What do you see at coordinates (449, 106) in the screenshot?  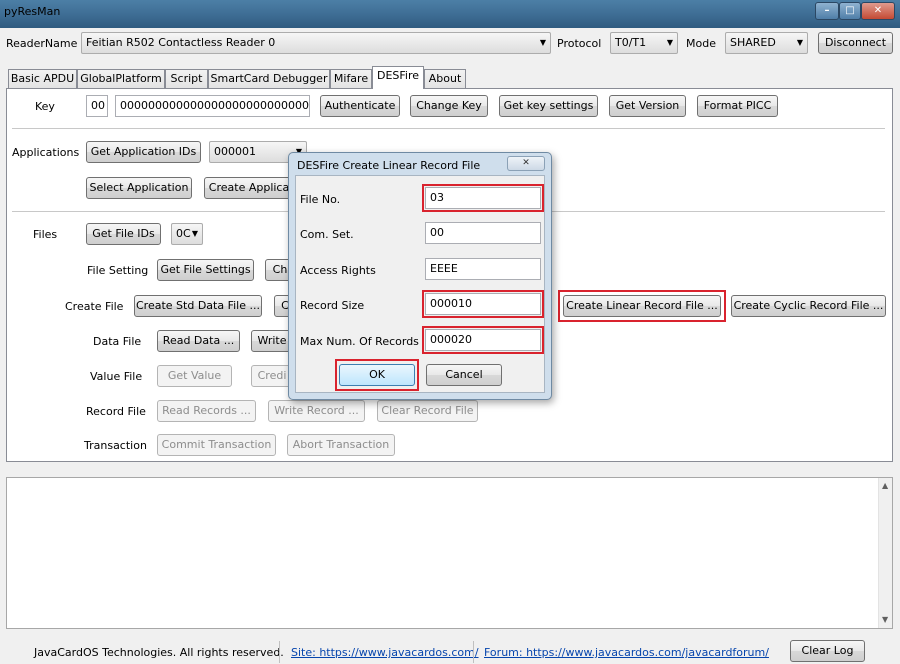 I see `change-key-button: Change Key` at bounding box center [449, 106].